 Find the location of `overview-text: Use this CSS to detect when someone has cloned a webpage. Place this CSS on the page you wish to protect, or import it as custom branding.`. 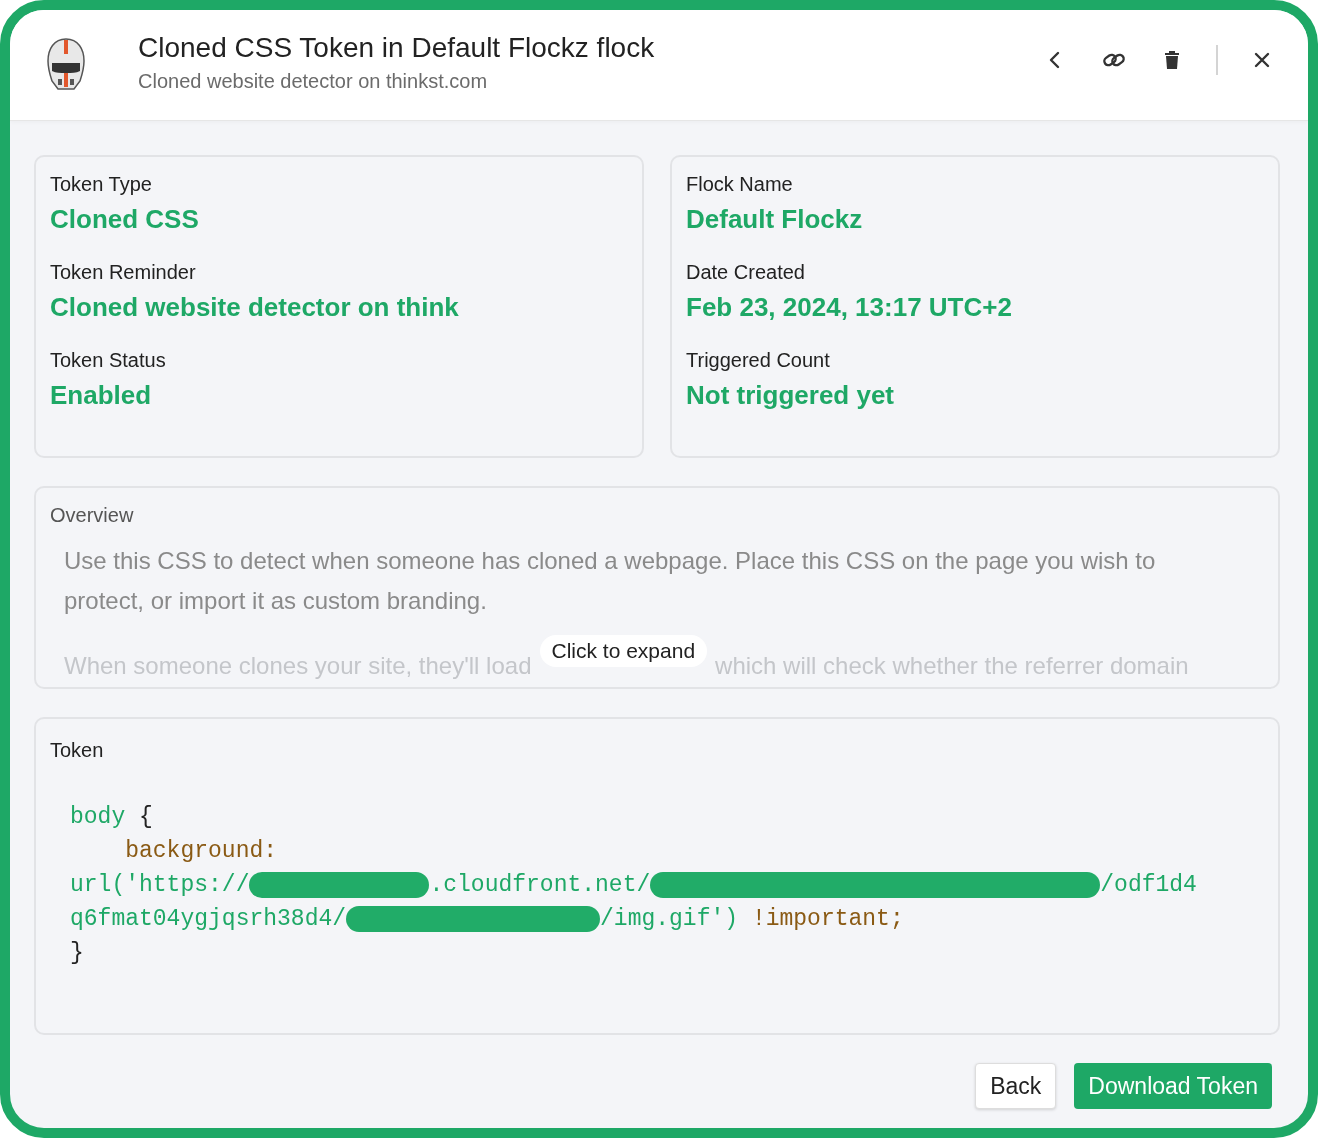

overview-text: Use this CSS to detect when someone has cloned a webpage. Place this CSS on the page you wish to protect, or import it as custom branding. is located at coordinates (610, 581).